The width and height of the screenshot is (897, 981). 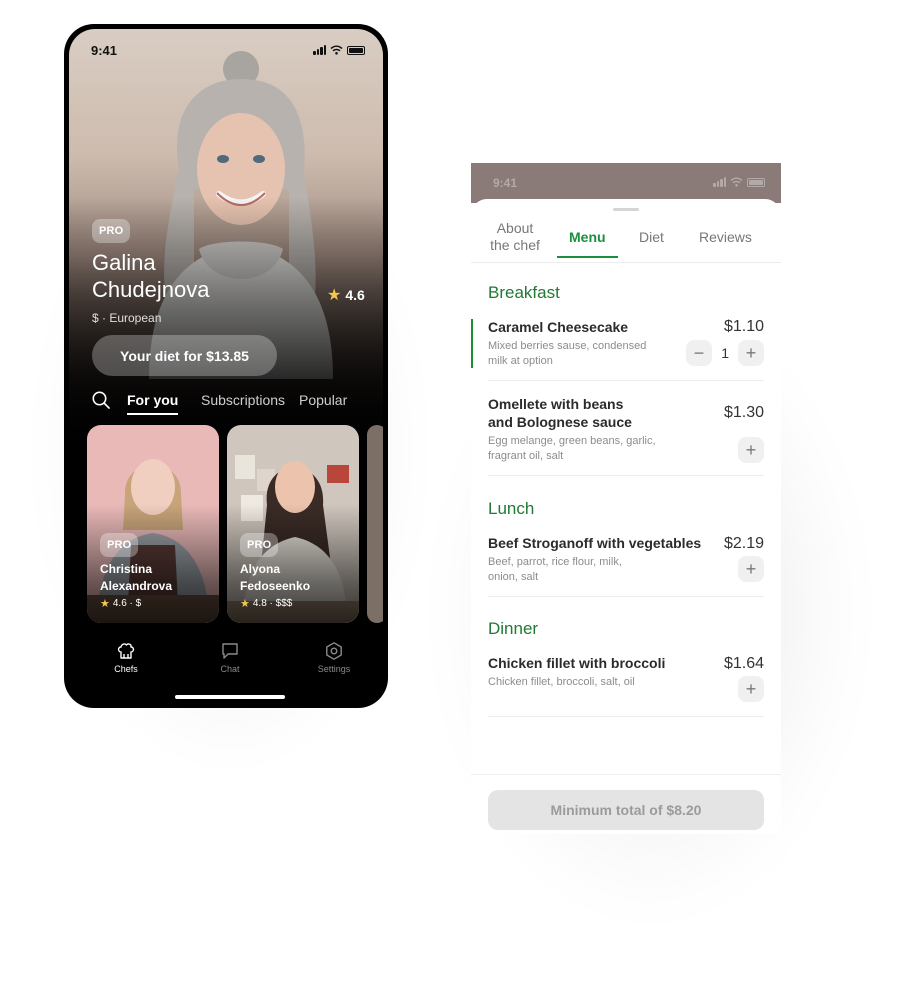 I want to click on chef-card-meta: ★ 4.8 · $$$, so click(x=266, y=603).